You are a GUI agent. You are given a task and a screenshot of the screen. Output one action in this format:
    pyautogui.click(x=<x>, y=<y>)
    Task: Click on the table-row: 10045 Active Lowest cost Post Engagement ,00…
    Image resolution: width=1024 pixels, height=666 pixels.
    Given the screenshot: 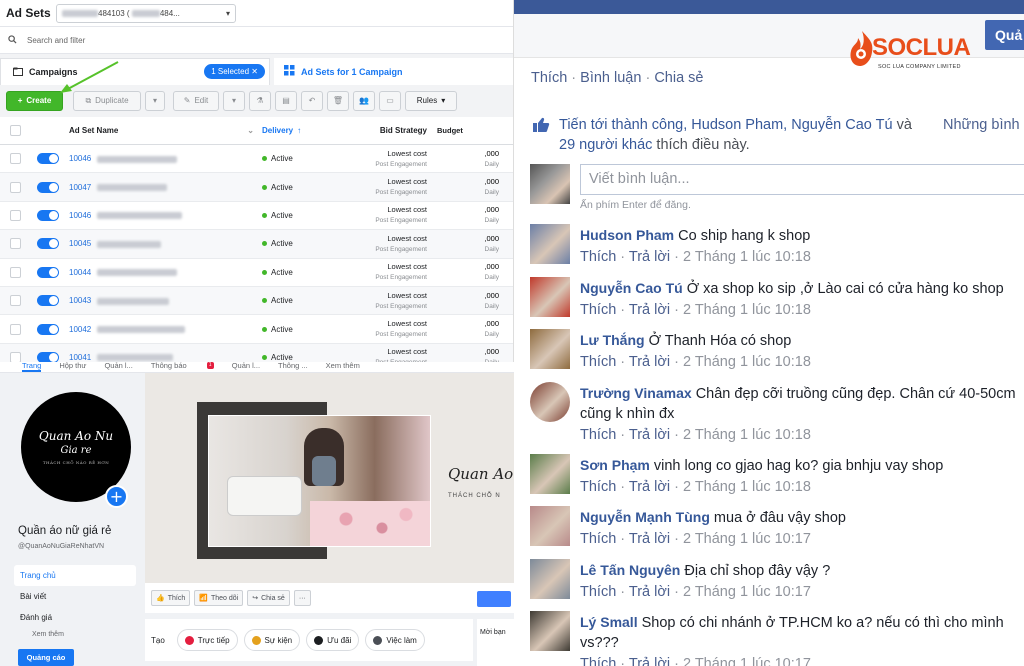 What is the action you would take?
    pyautogui.click(x=256, y=244)
    